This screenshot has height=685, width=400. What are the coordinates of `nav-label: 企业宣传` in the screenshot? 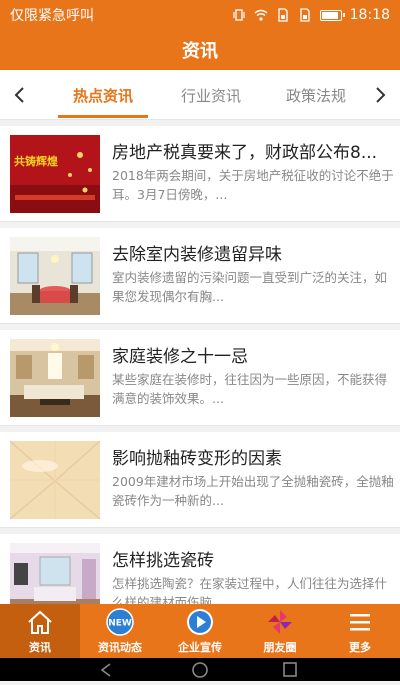 It's located at (200, 647).